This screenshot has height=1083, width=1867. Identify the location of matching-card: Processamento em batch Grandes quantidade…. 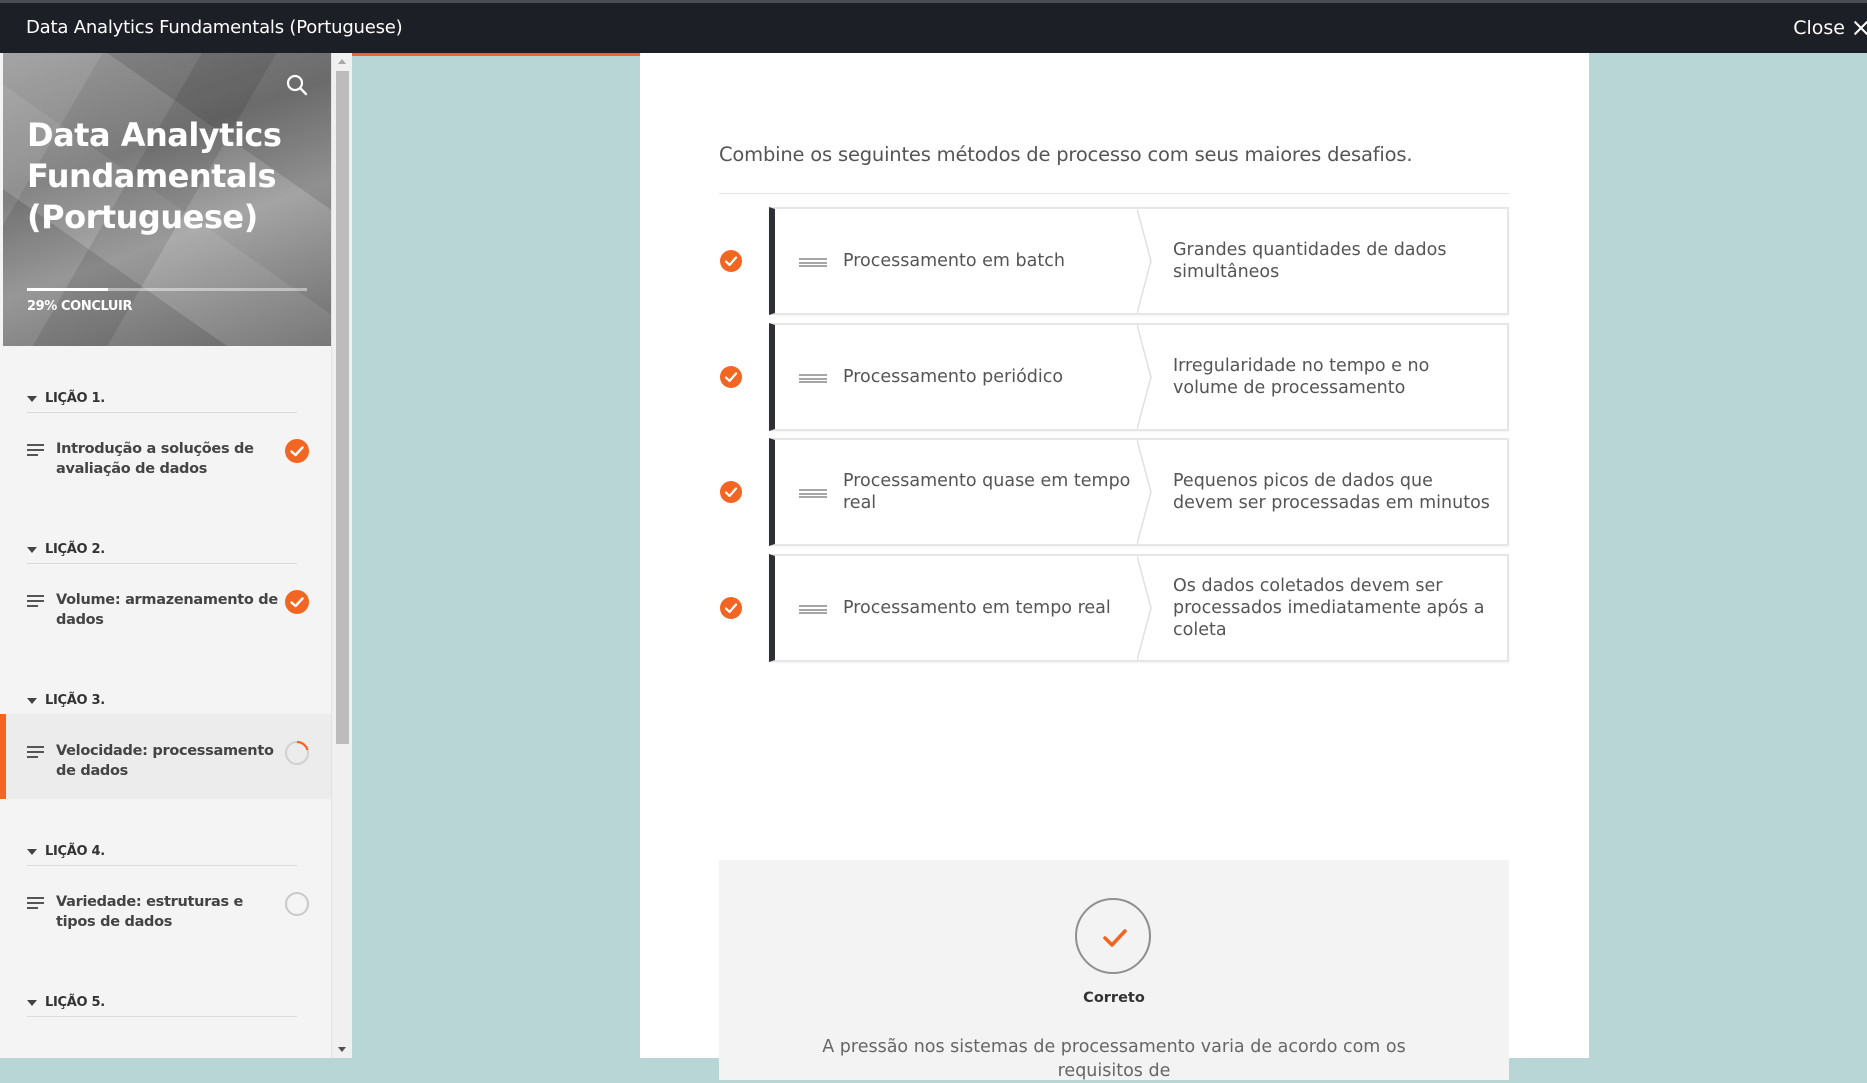
(1139, 261).